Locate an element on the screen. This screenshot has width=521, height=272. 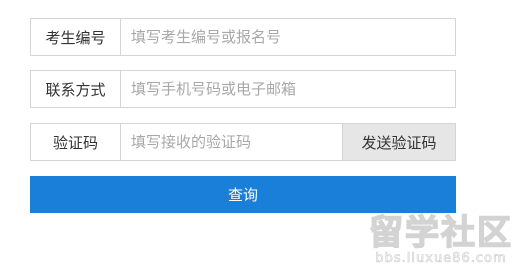
verification-row: 验证码 发送验证码 is located at coordinates (243, 142).